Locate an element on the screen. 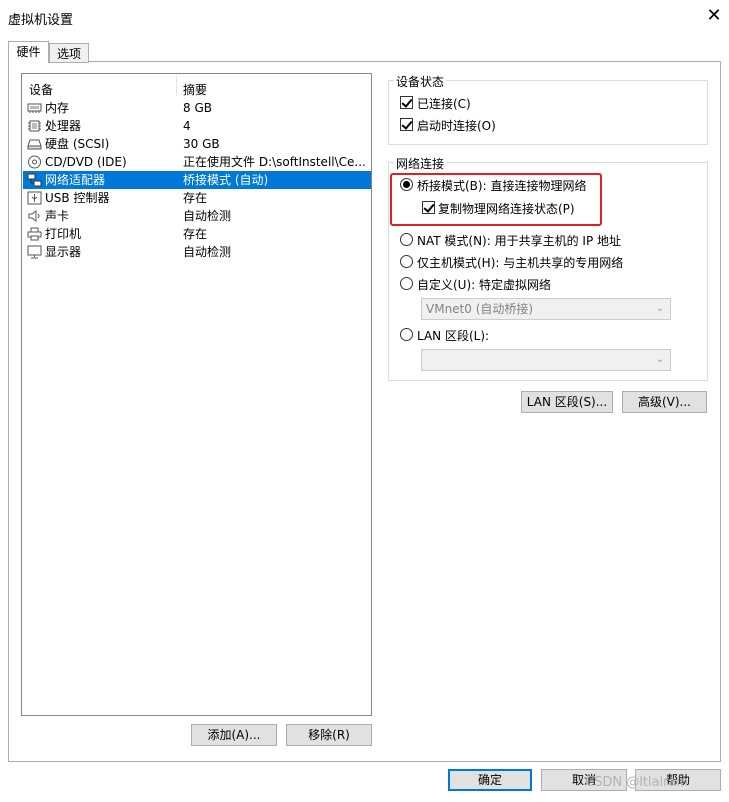 Image resolution: width=729 pixels, height=802 pixels. device-summary: 8 GB is located at coordinates (197, 108).